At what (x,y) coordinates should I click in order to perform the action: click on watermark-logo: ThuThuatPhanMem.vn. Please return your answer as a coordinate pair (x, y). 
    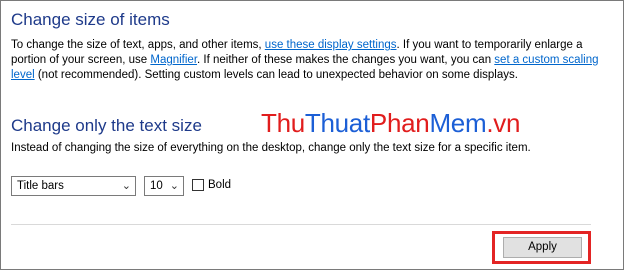
    Looking at the image, I should click on (391, 123).